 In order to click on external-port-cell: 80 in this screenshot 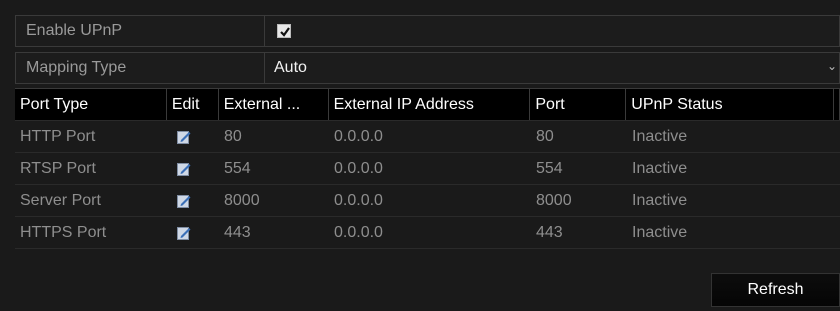, I will do `click(233, 136)`.